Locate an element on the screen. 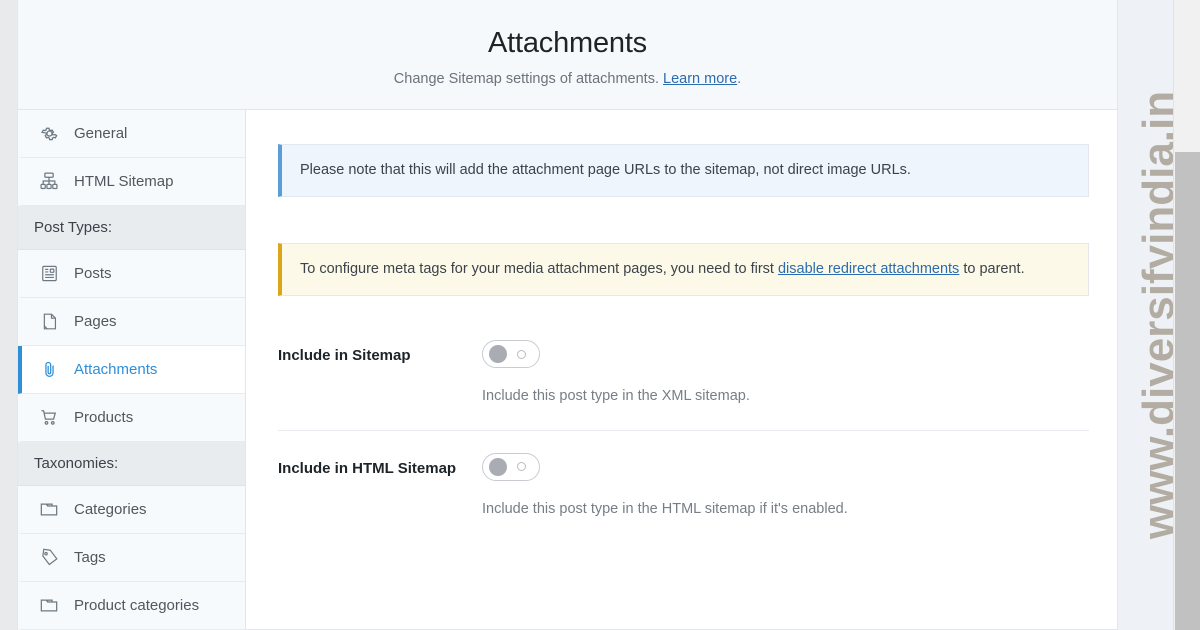 Image resolution: width=1200 pixels, height=630 pixels. gear-icon is located at coordinates (49, 133).